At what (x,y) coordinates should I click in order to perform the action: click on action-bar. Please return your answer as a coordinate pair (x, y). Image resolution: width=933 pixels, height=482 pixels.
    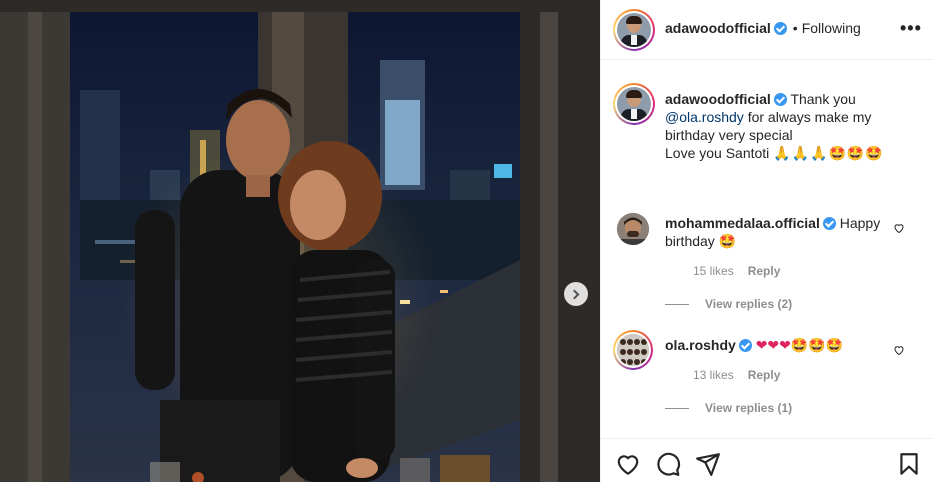
    Looking at the image, I should click on (767, 460).